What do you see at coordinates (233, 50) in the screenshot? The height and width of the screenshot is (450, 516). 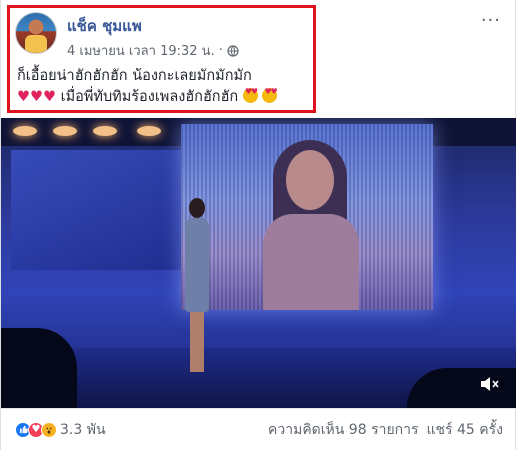 I see `globe-icon` at bounding box center [233, 50].